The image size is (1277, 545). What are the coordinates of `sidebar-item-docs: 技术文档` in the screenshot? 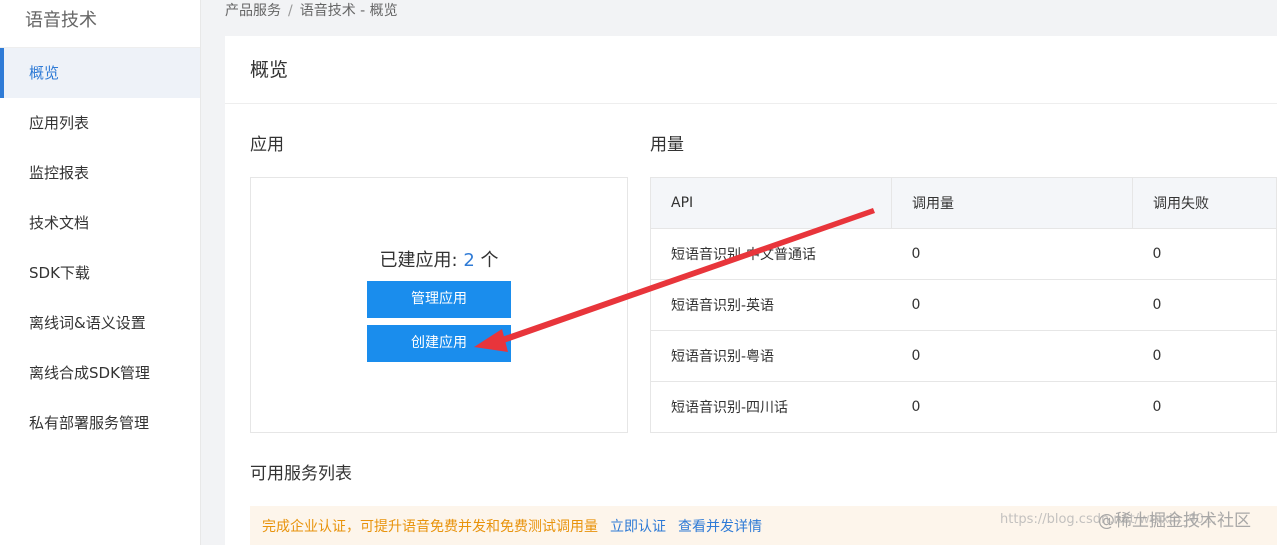 It's located at (100, 223).